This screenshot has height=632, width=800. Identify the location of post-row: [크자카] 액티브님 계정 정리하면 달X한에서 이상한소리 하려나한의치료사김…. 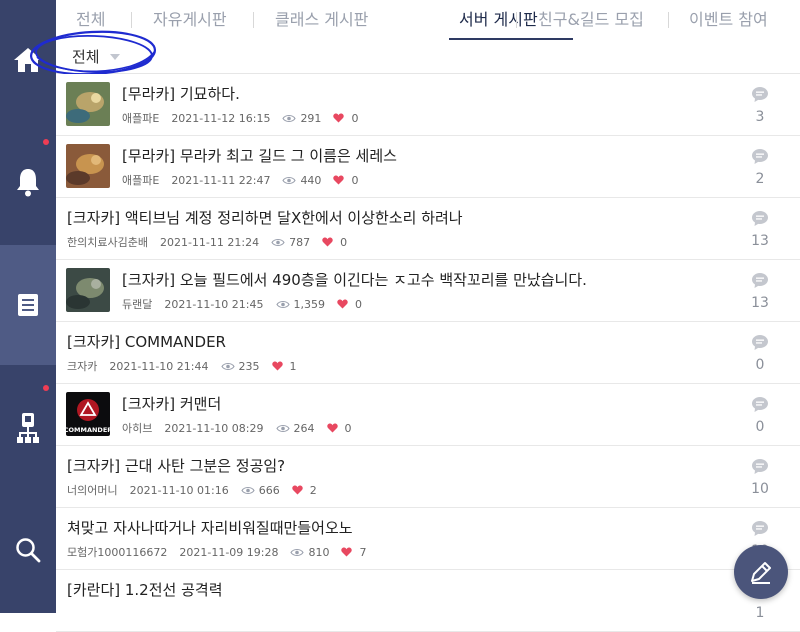
(428, 229).